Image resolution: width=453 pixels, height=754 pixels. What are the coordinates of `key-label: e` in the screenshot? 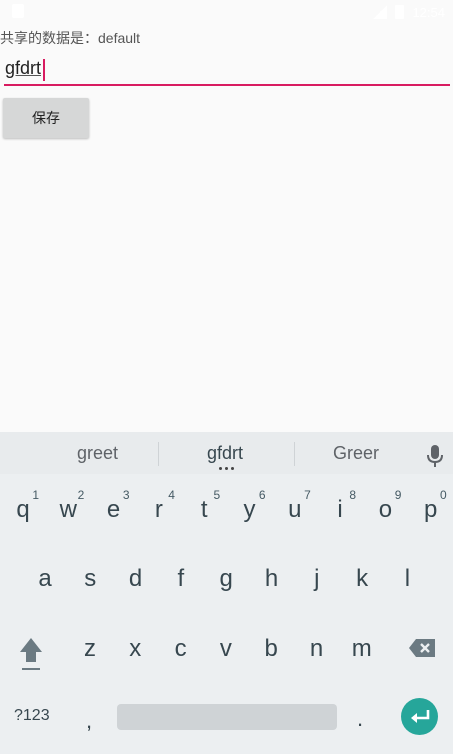 It's located at (113, 509).